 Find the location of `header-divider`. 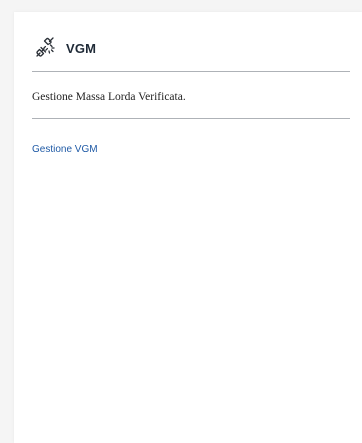

header-divider is located at coordinates (191, 71).